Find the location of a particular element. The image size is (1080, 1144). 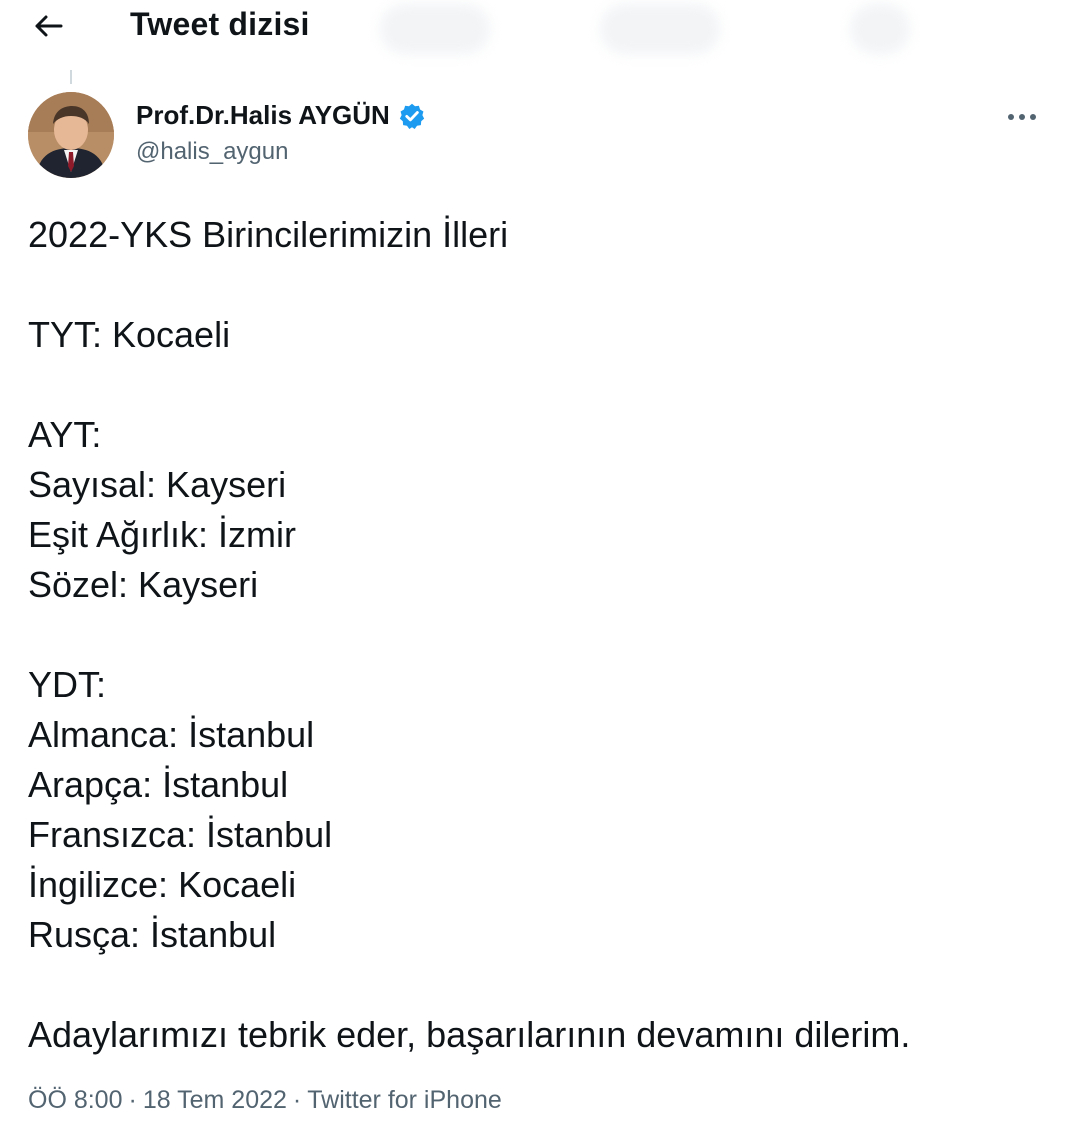

tweet-line: YDT: is located at coordinates (67, 684).